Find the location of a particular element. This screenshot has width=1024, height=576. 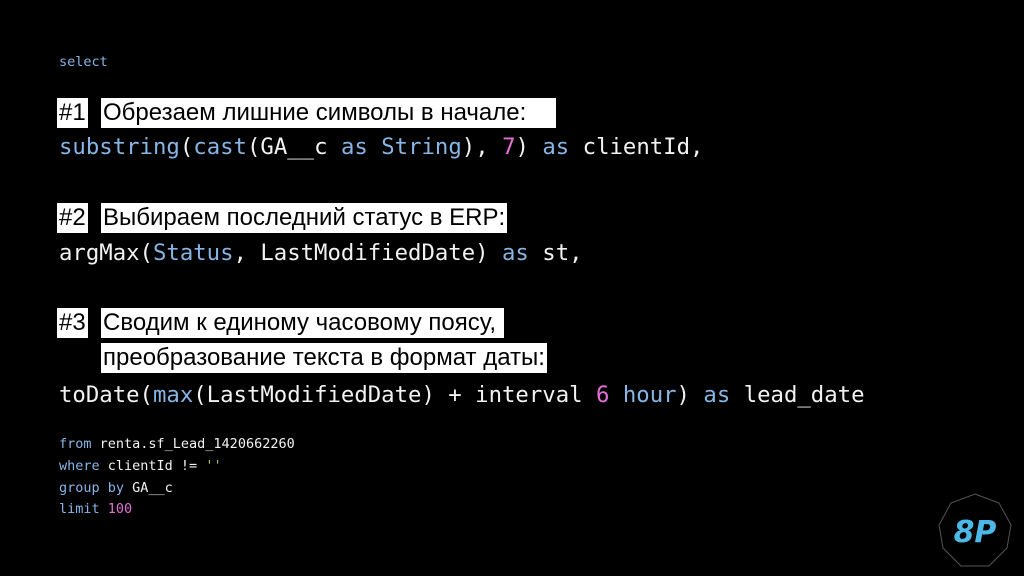

step-2-heading: #2 Выбираем последний статус в ERP: is located at coordinates (282, 218).